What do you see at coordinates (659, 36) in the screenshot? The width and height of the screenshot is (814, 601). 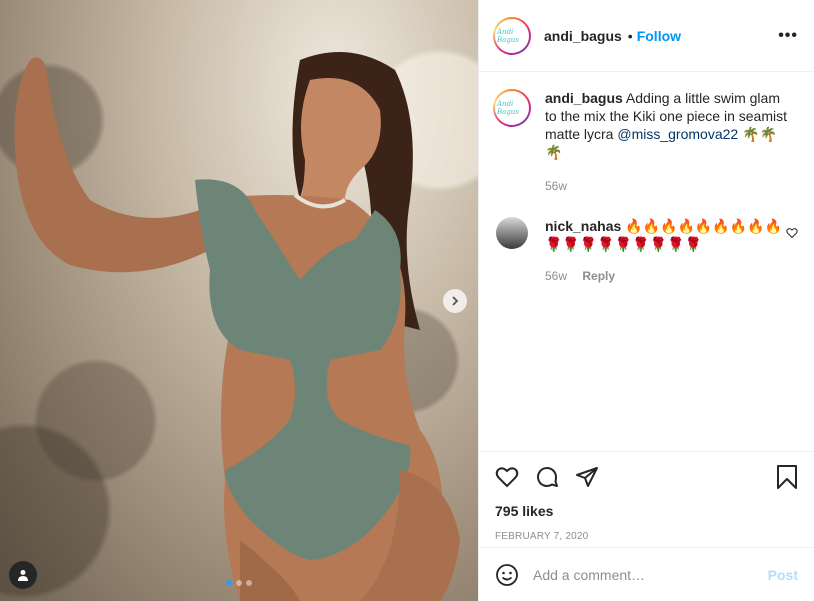 I see `follow-button: Follow` at bounding box center [659, 36].